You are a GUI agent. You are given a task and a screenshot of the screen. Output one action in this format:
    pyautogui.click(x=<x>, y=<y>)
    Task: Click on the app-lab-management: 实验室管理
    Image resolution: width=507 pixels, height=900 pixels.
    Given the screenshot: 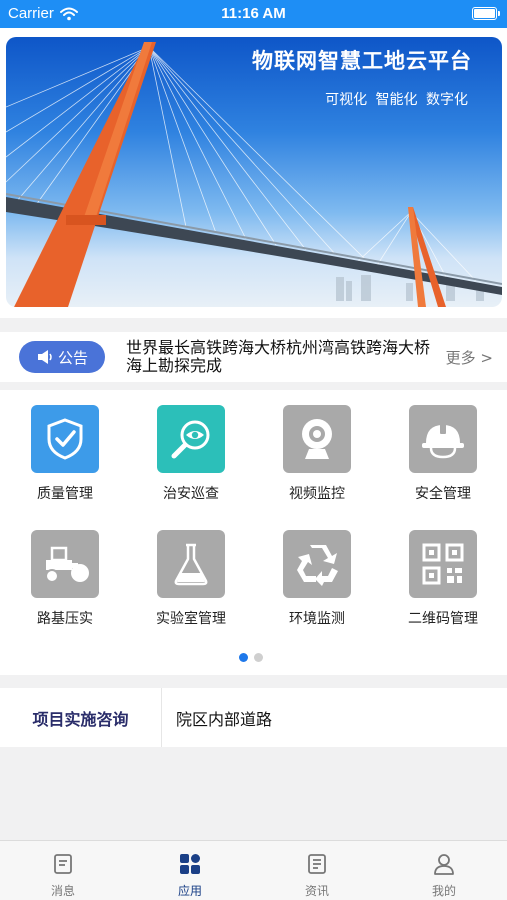 What is the action you would take?
    pyautogui.click(x=191, y=571)
    